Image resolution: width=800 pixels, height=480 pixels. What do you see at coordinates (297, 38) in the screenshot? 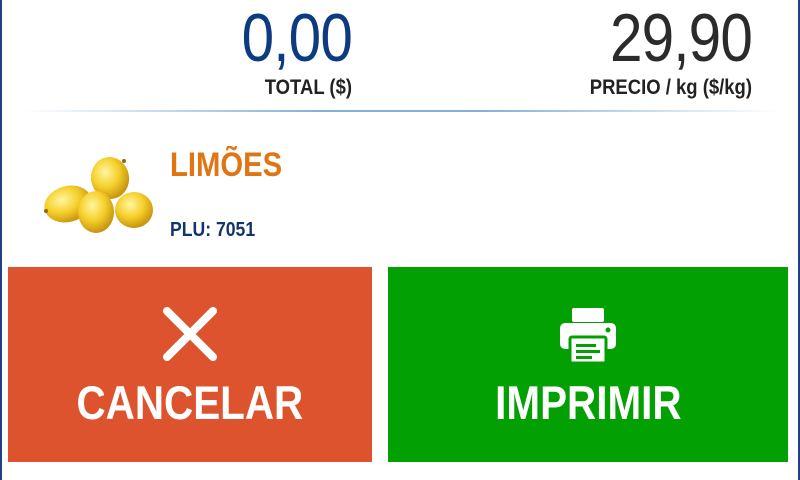
I see `total-value: 0,00` at bounding box center [297, 38].